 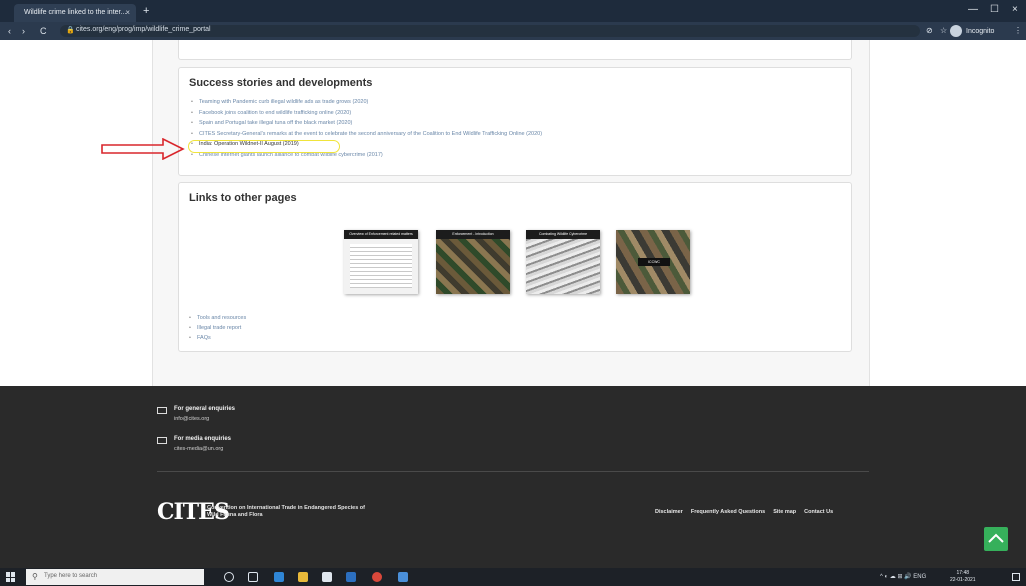 I want to click on links-title: Links to other pages, so click(x=243, y=198).